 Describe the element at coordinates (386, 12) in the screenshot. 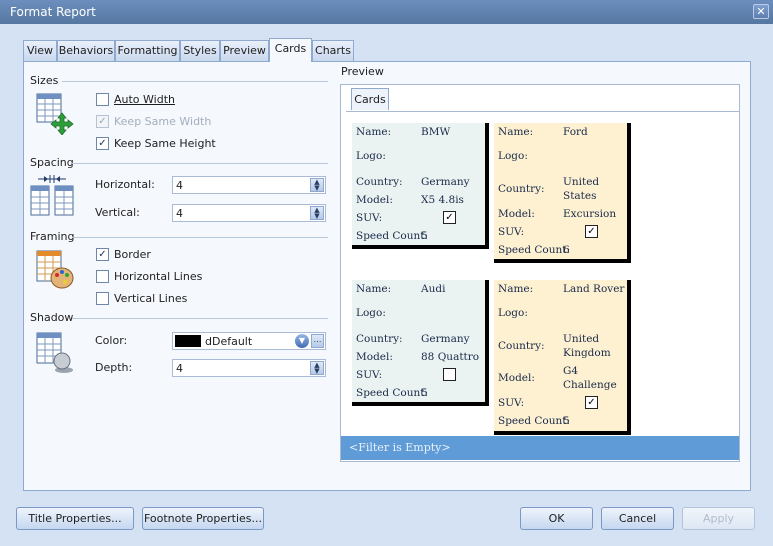

I see `title-bar: Format Report ✕` at that location.